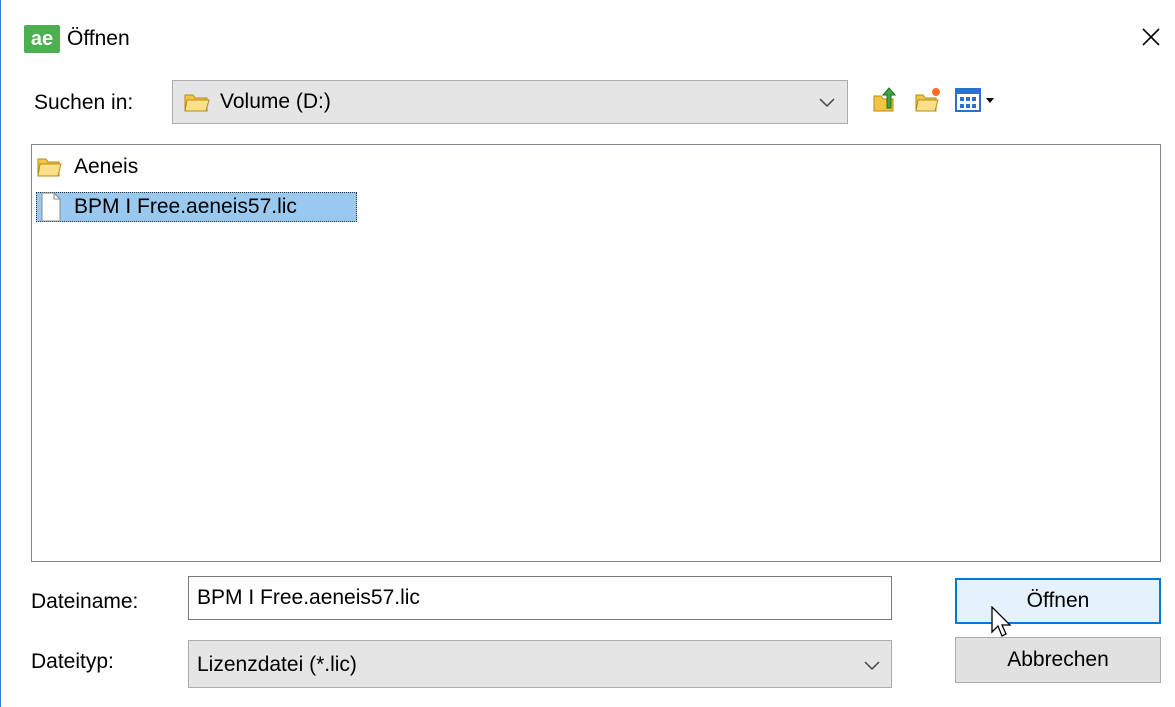  I want to click on look-in-value: Volume (D:), so click(275, 101).